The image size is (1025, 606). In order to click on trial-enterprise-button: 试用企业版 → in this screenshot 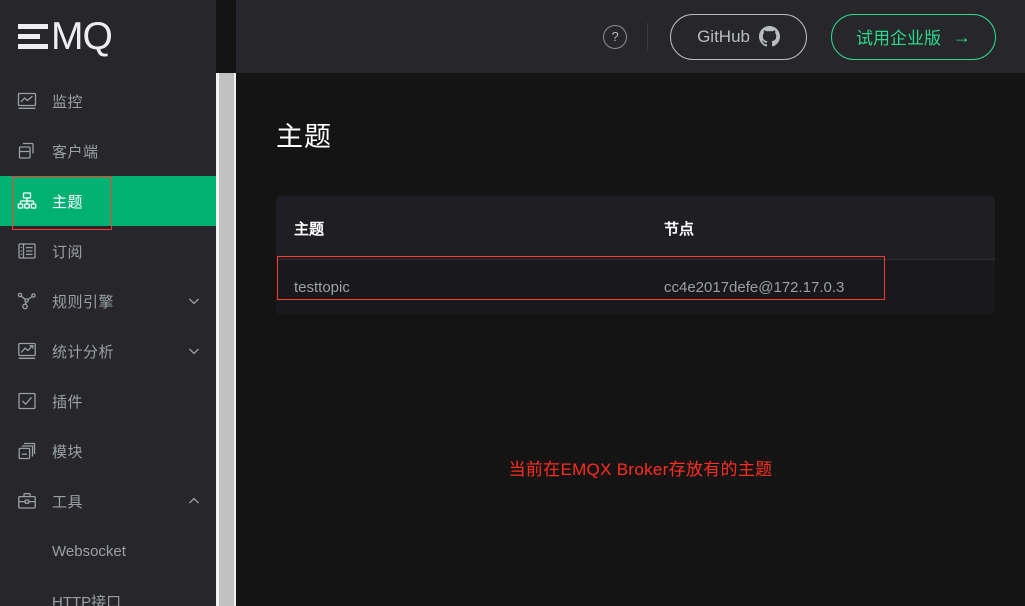, I will do `click(913, 36)`.